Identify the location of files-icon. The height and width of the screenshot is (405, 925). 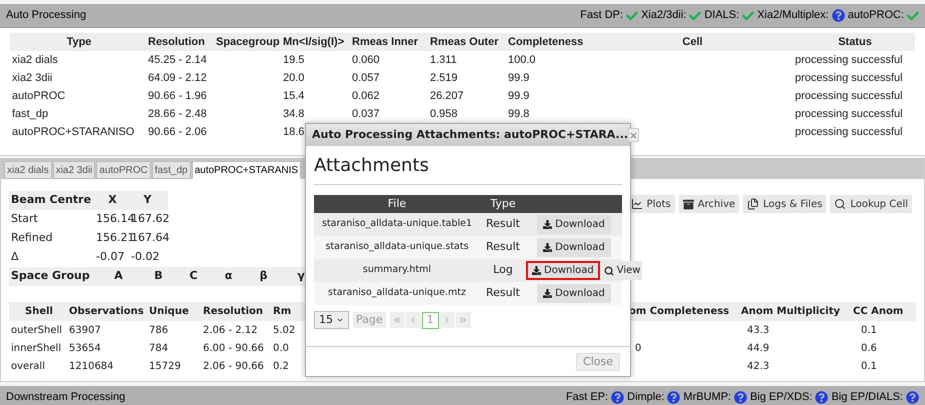
(753, 204).